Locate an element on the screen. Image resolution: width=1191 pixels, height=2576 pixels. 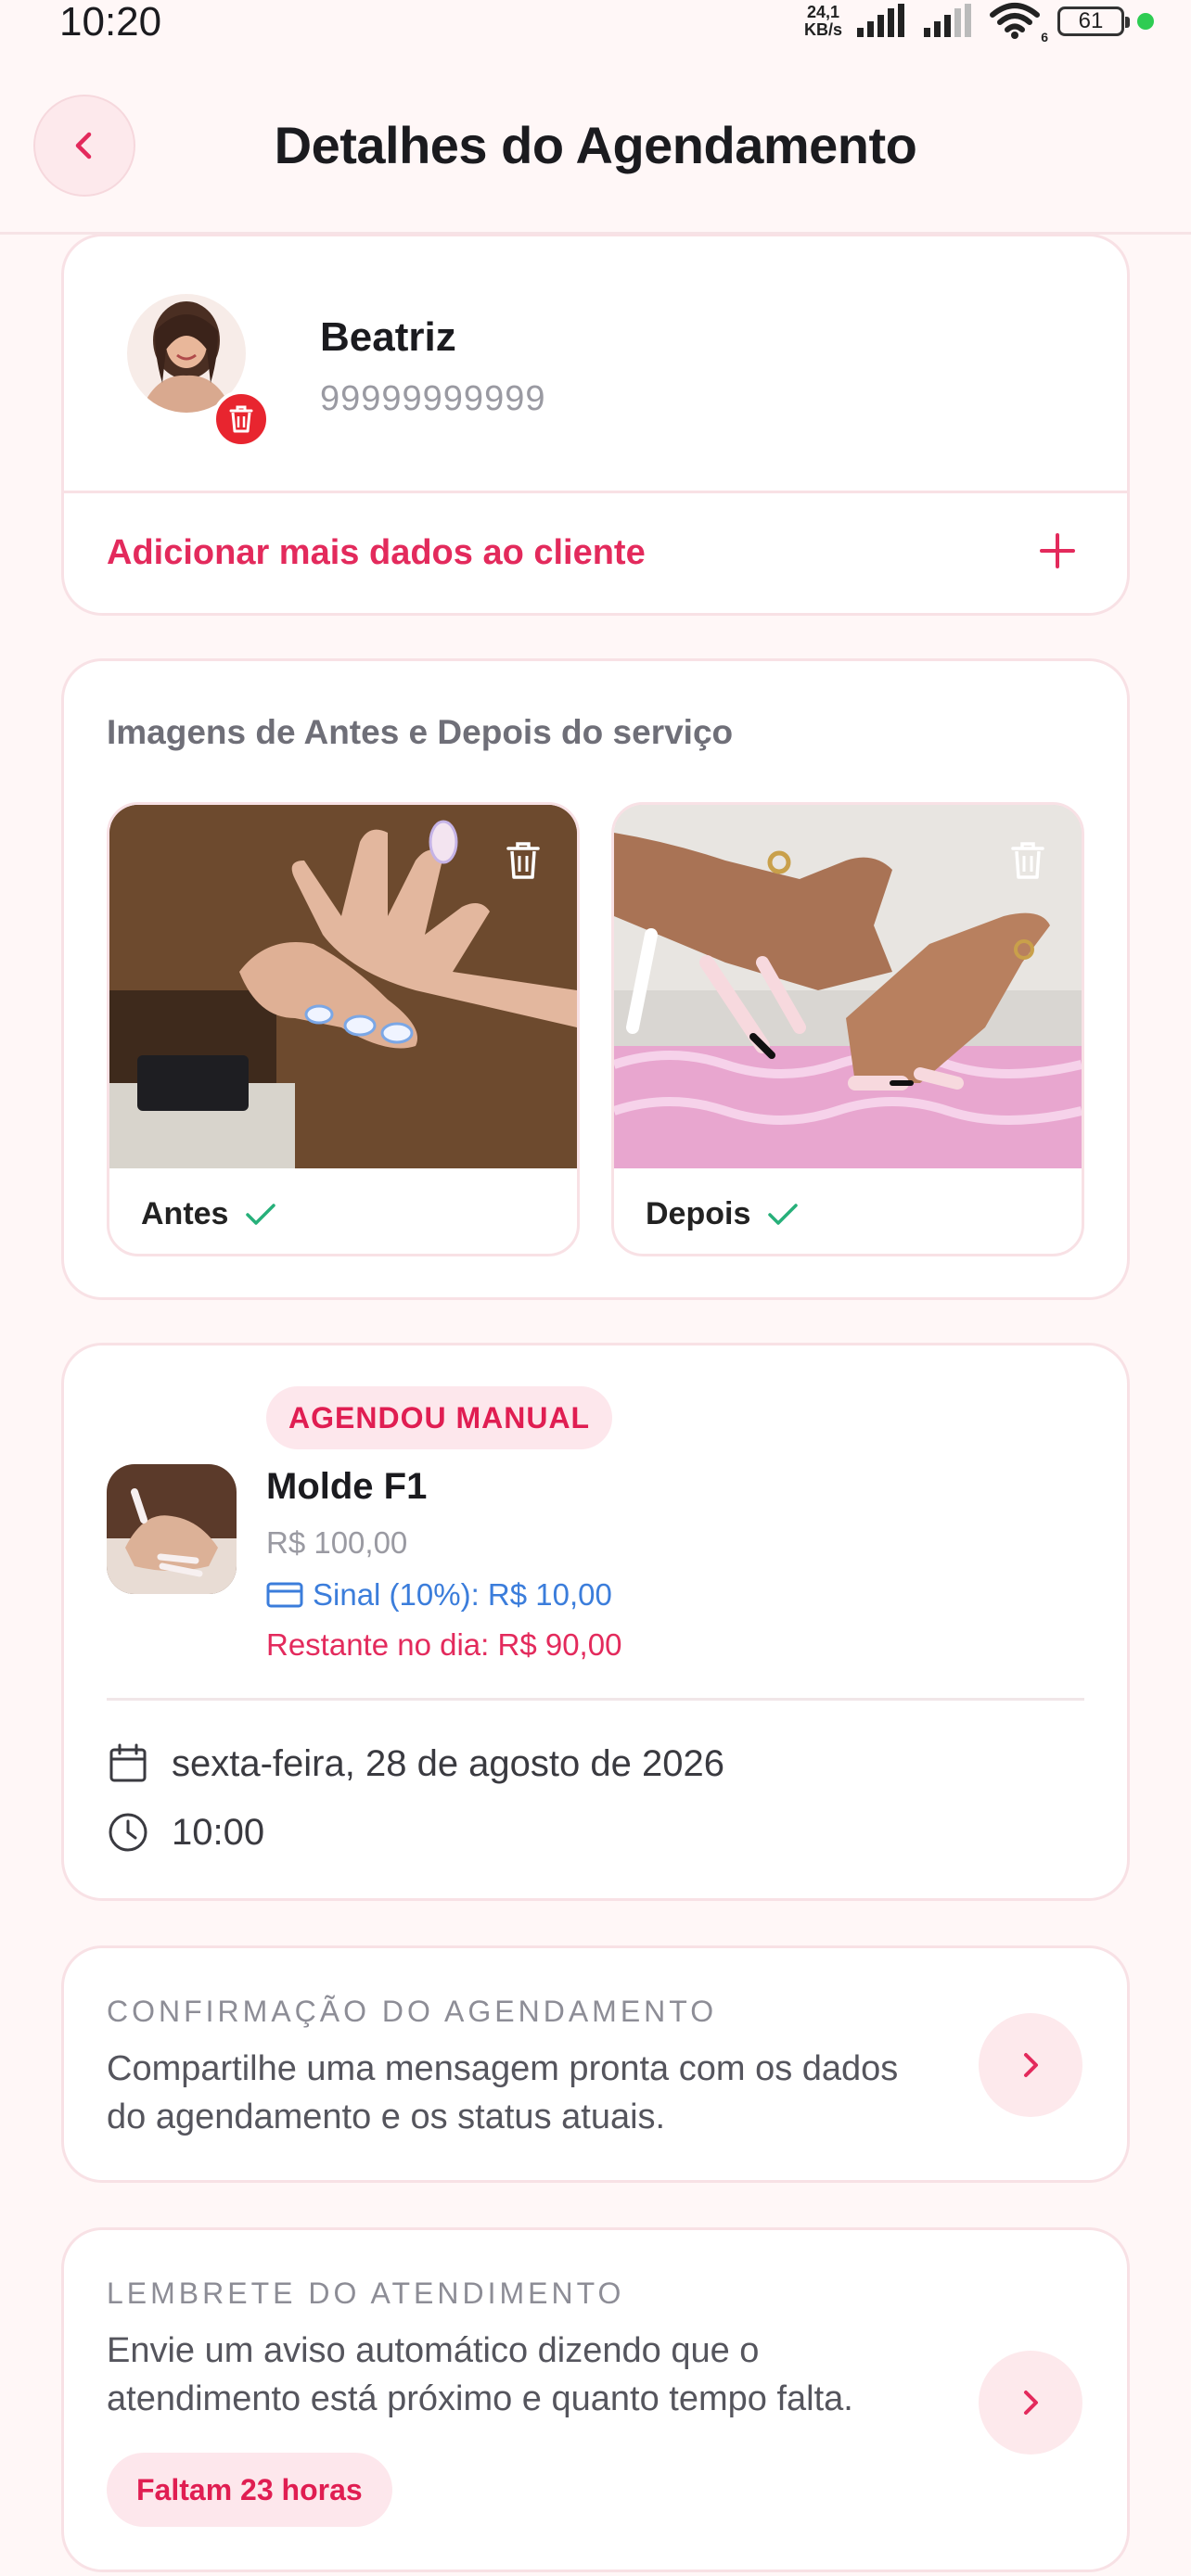
service-image is located at coordinates (172, 1529).